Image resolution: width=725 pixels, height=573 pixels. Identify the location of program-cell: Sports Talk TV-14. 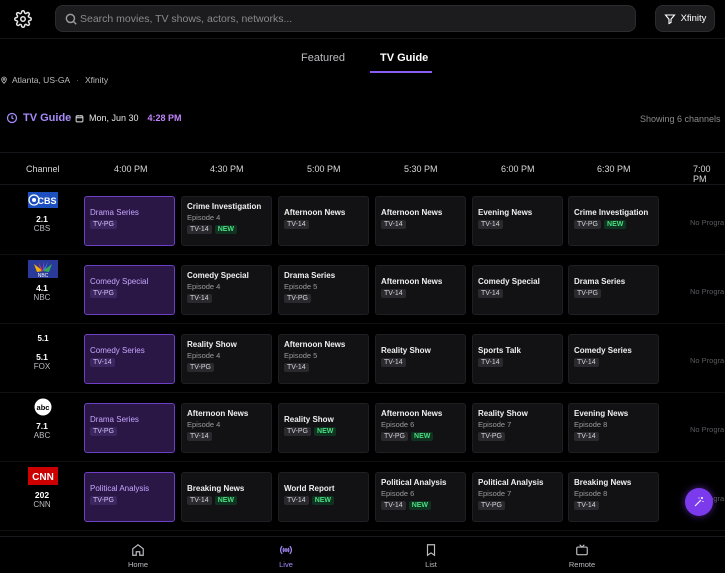
(517, 359).